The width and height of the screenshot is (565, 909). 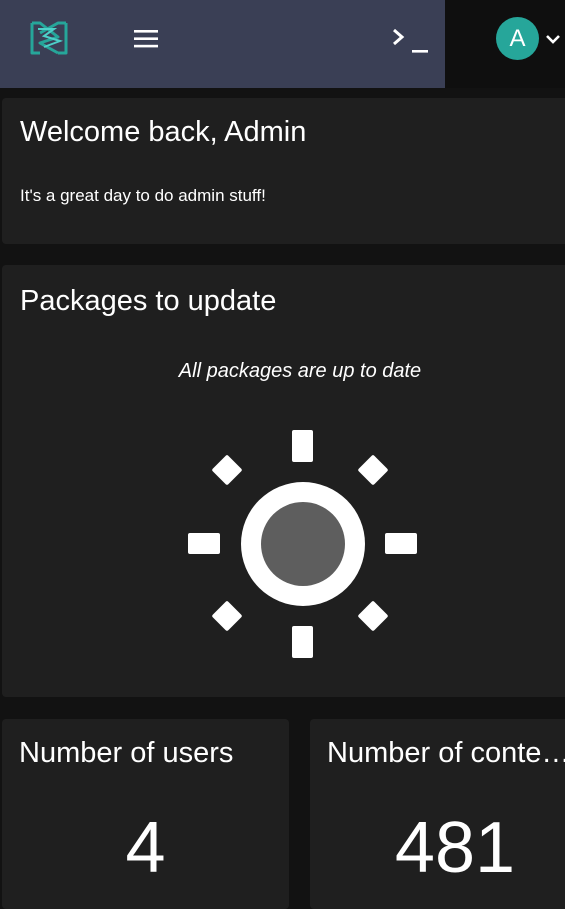 I want to click on content-stat-title: Number of contents, so click(x=446, y=753).